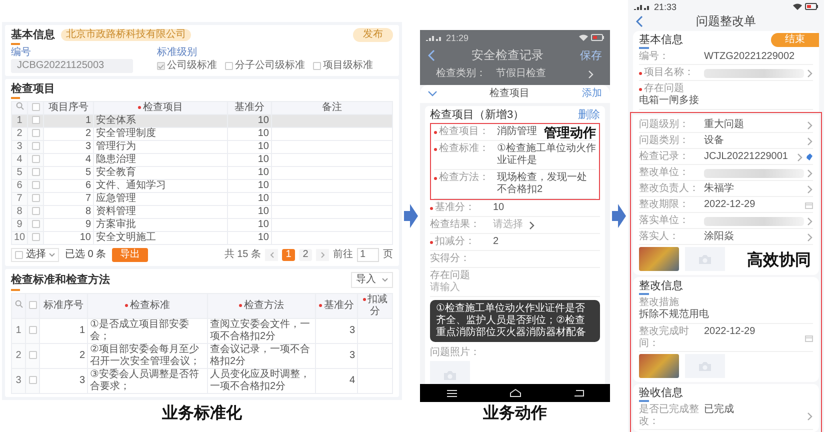 The width and height of the screenshot is (831, 432). I want to click on page-button: 1, so click(288, 255).